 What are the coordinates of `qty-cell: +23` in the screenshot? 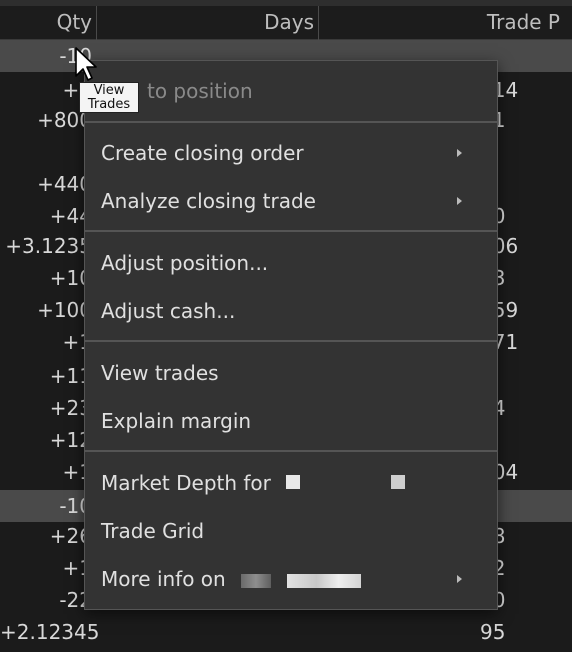 It's located at (70, 408).